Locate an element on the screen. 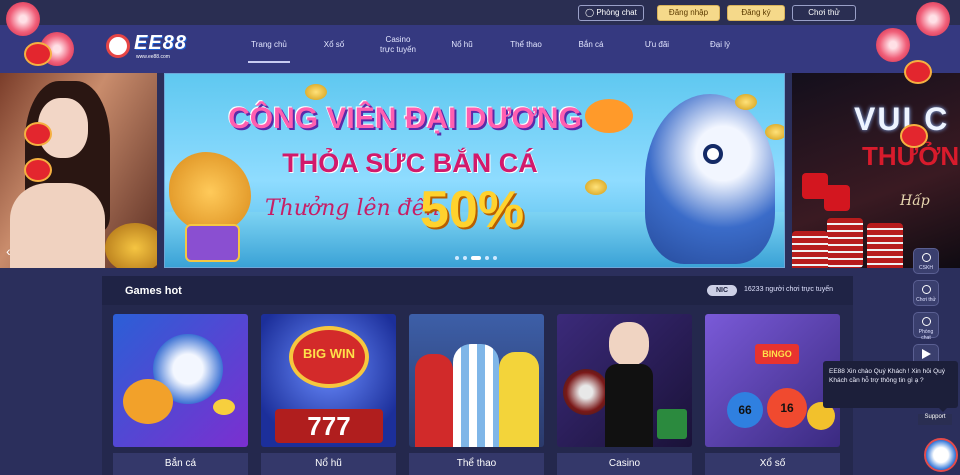  fish-image is located at coordinates (148, 401).